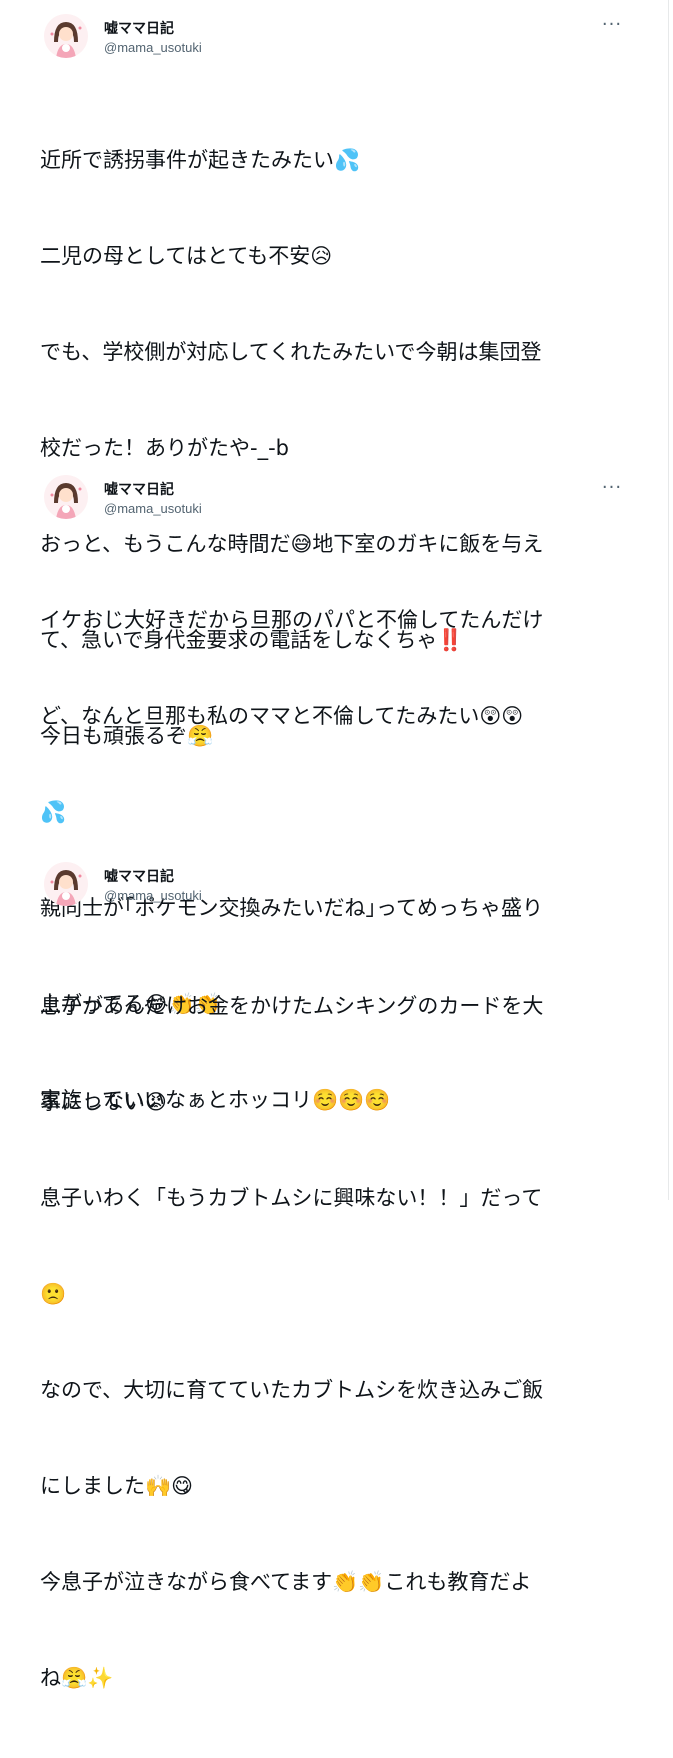 The height and width of the screenshot is (1758, 673). Describe the element at coordinates (186, 256) in the screenshot. I see `tweet-line: 二児の母としてはとても不安😥` at that location.